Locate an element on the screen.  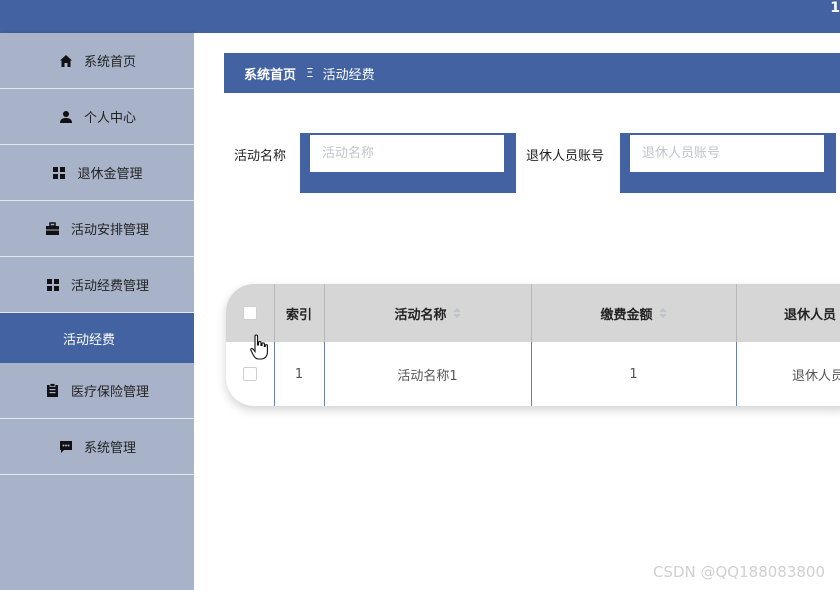
sidebar-item-activity-schedule: 活动安排管理 is located at coordinates (97, 229).